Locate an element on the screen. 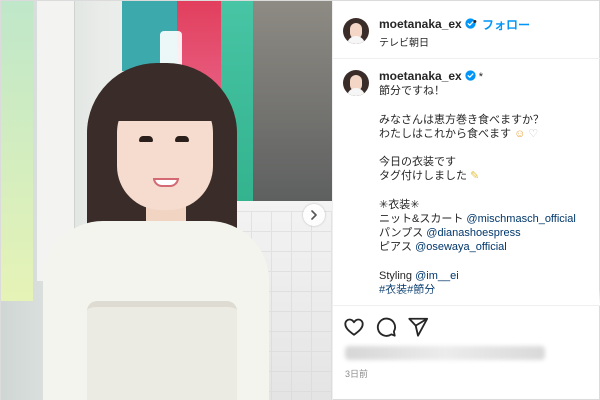  likes-count-blurred is located at coordinates (445, 353).